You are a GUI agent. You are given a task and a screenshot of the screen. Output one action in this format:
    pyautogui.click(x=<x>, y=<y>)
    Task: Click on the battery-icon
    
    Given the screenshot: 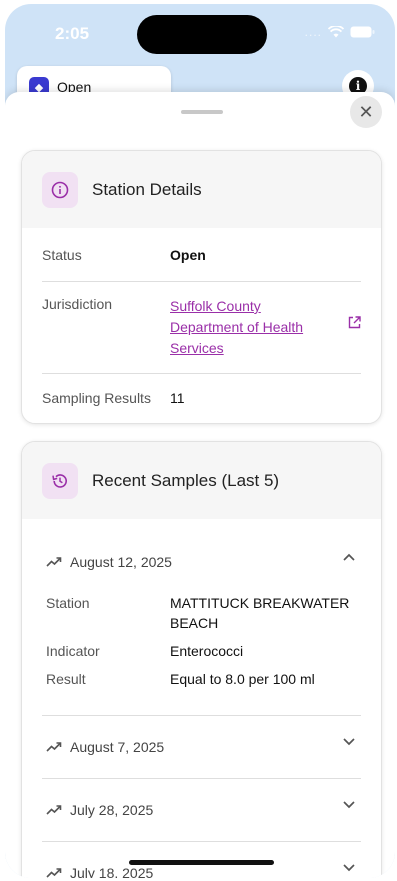 What is the action you would take?
    pyautogui.click(x=362, y=32)
    